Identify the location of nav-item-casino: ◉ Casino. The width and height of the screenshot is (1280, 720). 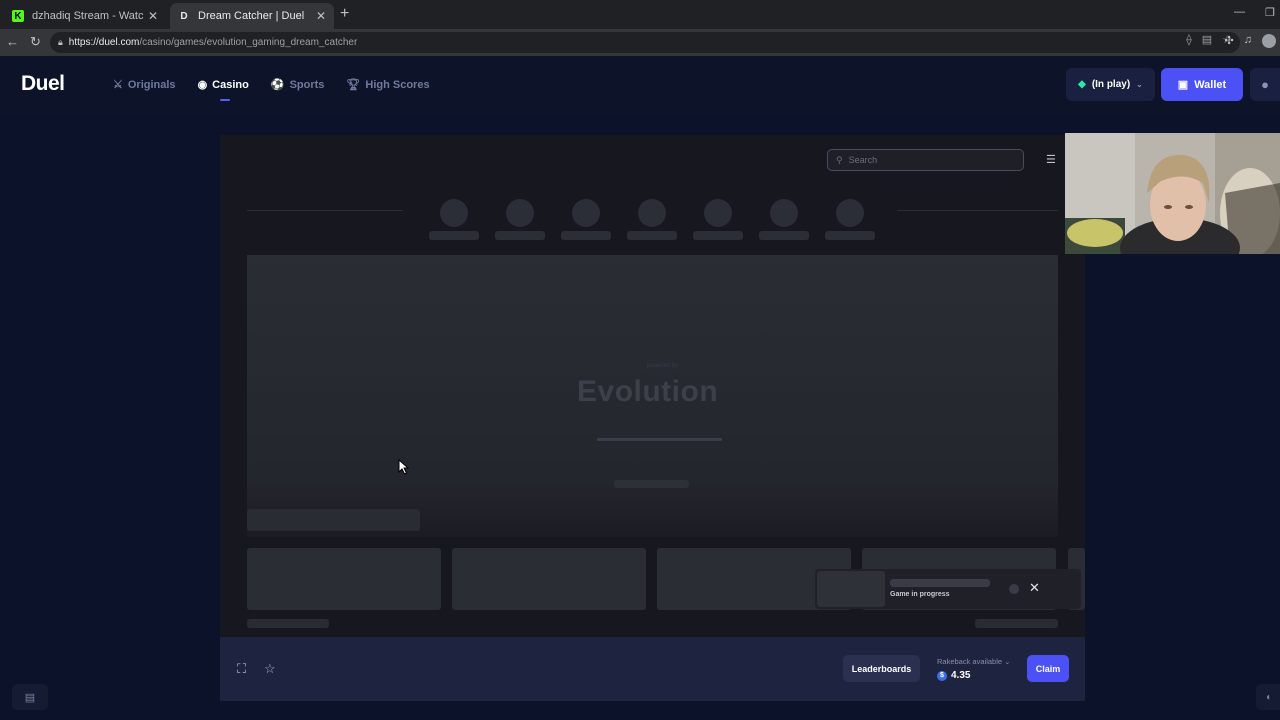
(223, 89).